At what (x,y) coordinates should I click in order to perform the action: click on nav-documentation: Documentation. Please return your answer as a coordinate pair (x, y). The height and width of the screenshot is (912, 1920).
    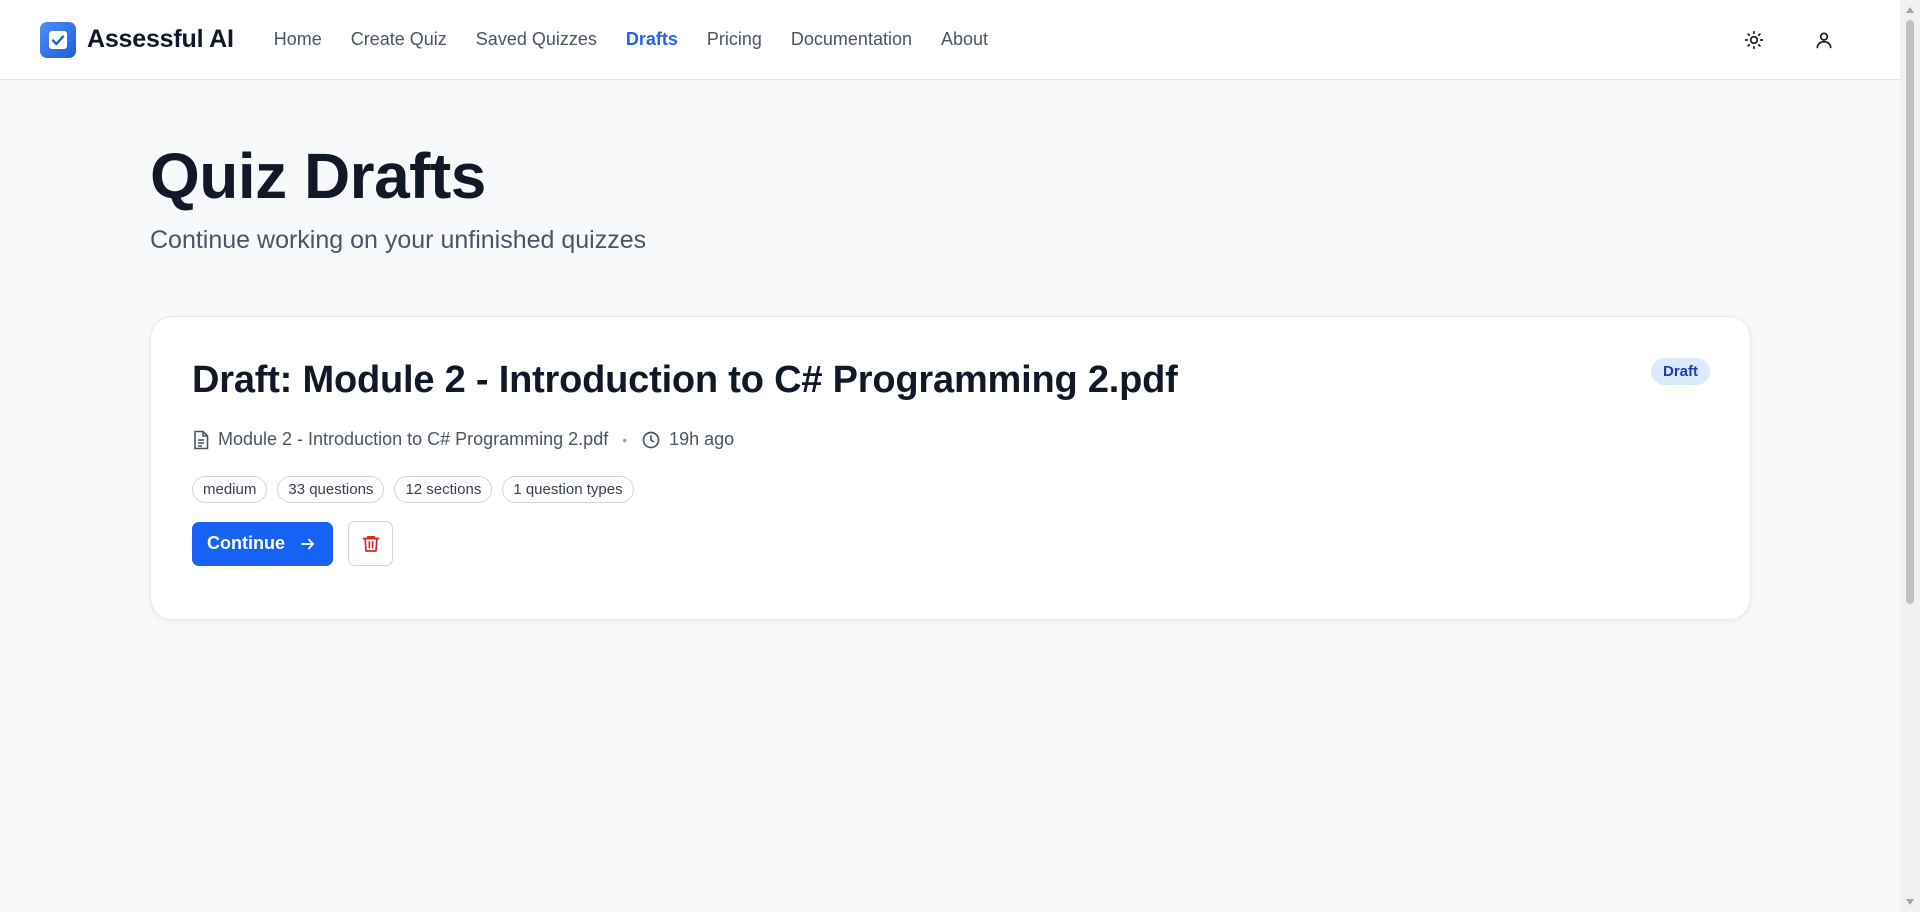
    Looking at the image, I should click on (851, 39).